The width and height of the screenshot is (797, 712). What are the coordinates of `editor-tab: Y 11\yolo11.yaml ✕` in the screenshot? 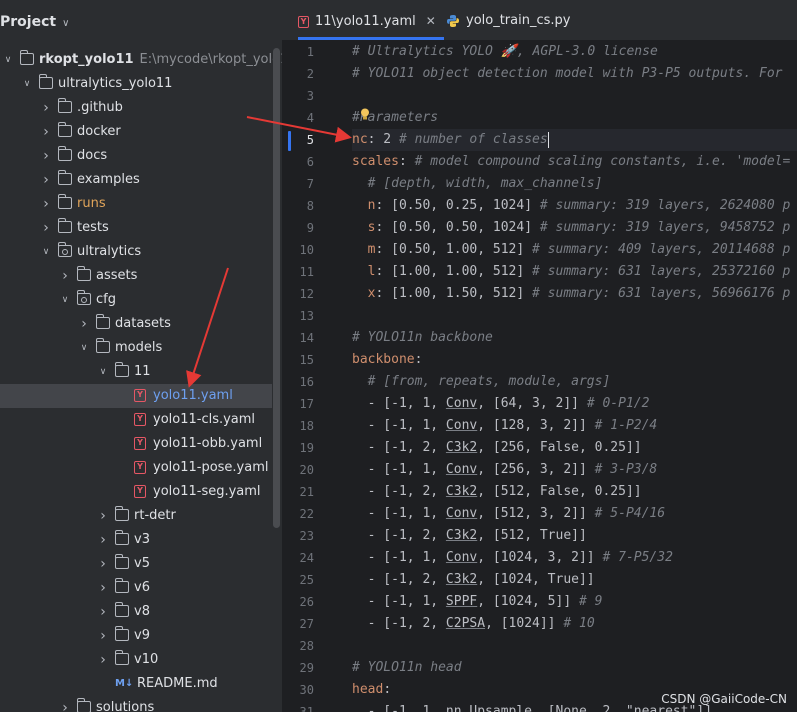 It's located at (371, 20).